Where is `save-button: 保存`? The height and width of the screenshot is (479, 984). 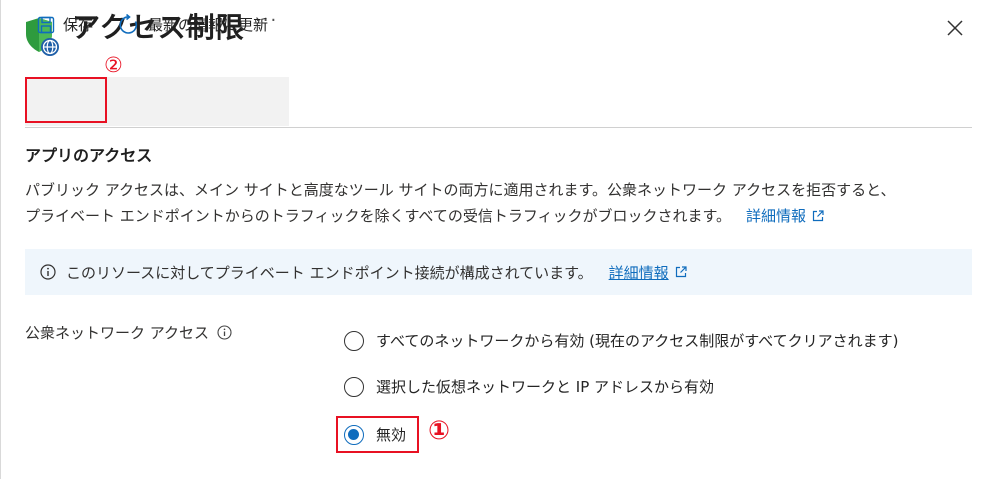
save-button: 保存 is located at coordinates (66, 24).